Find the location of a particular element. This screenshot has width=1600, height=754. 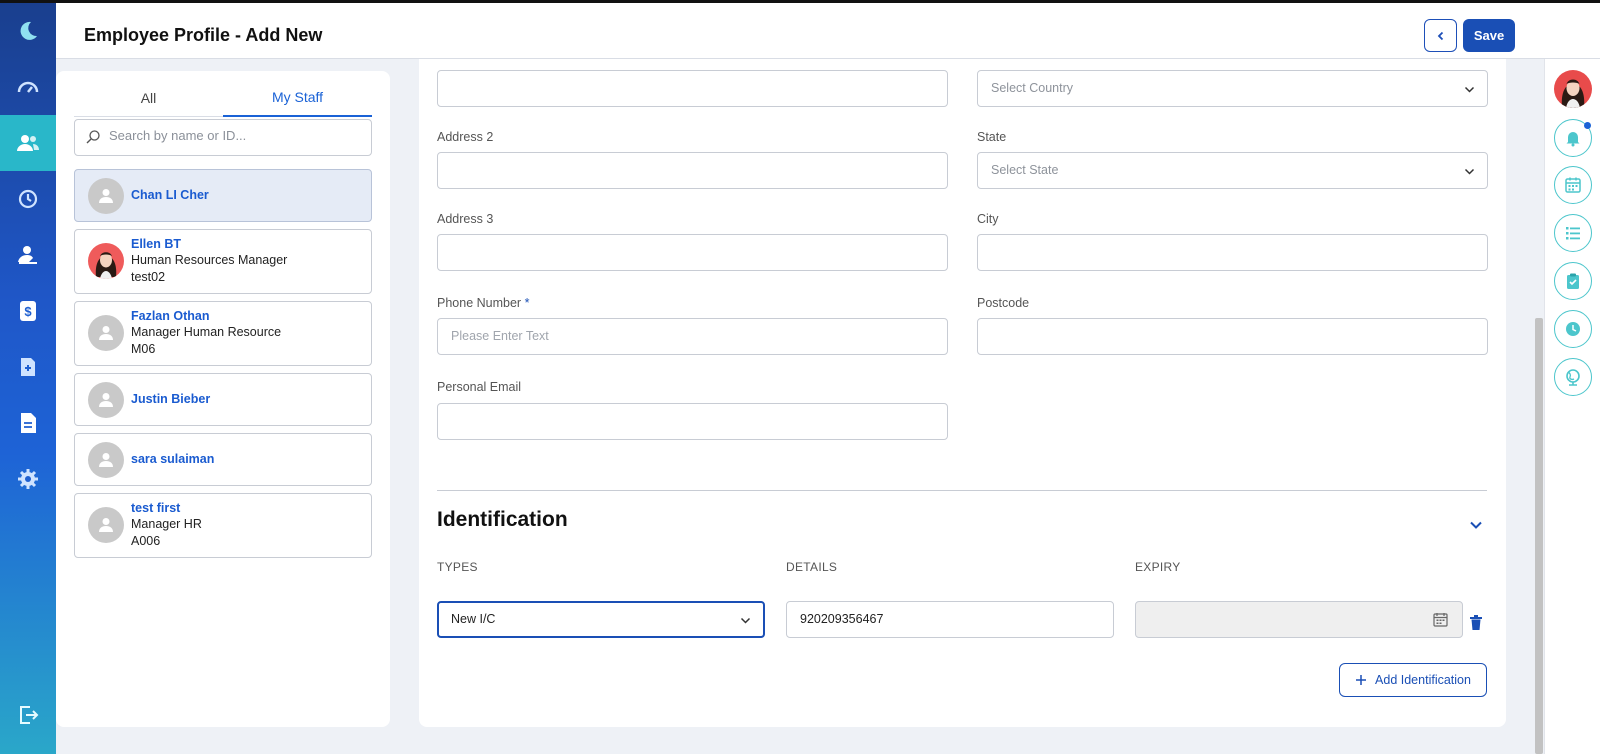

attendance-button is located at coordinates (1573, 329).